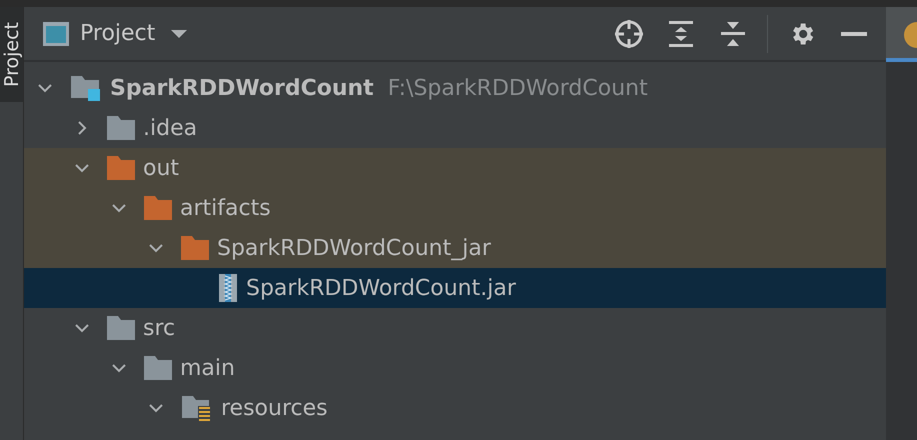  Describe the element at coordinates (455, 168) in the screenshot. I see `tree-row: out` at that location.